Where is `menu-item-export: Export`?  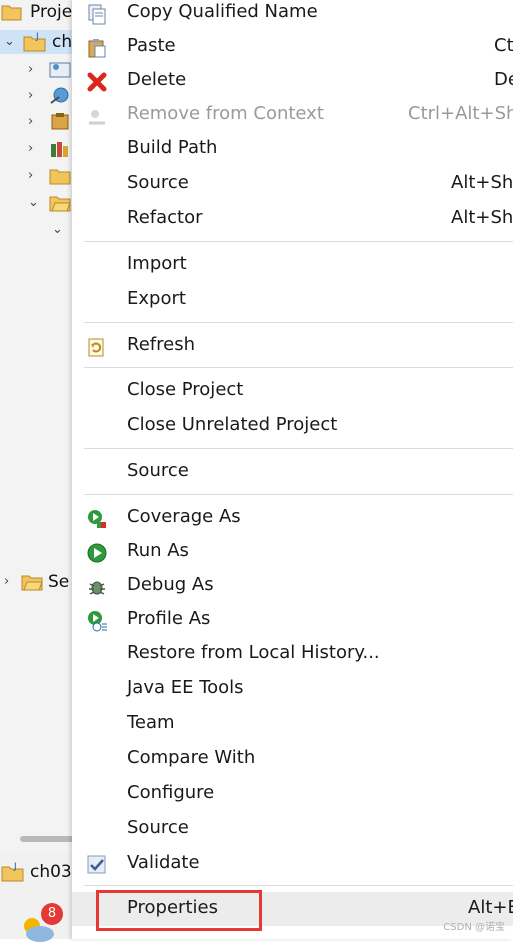
menu-item-export: Export is located at coordinates (292, 300).